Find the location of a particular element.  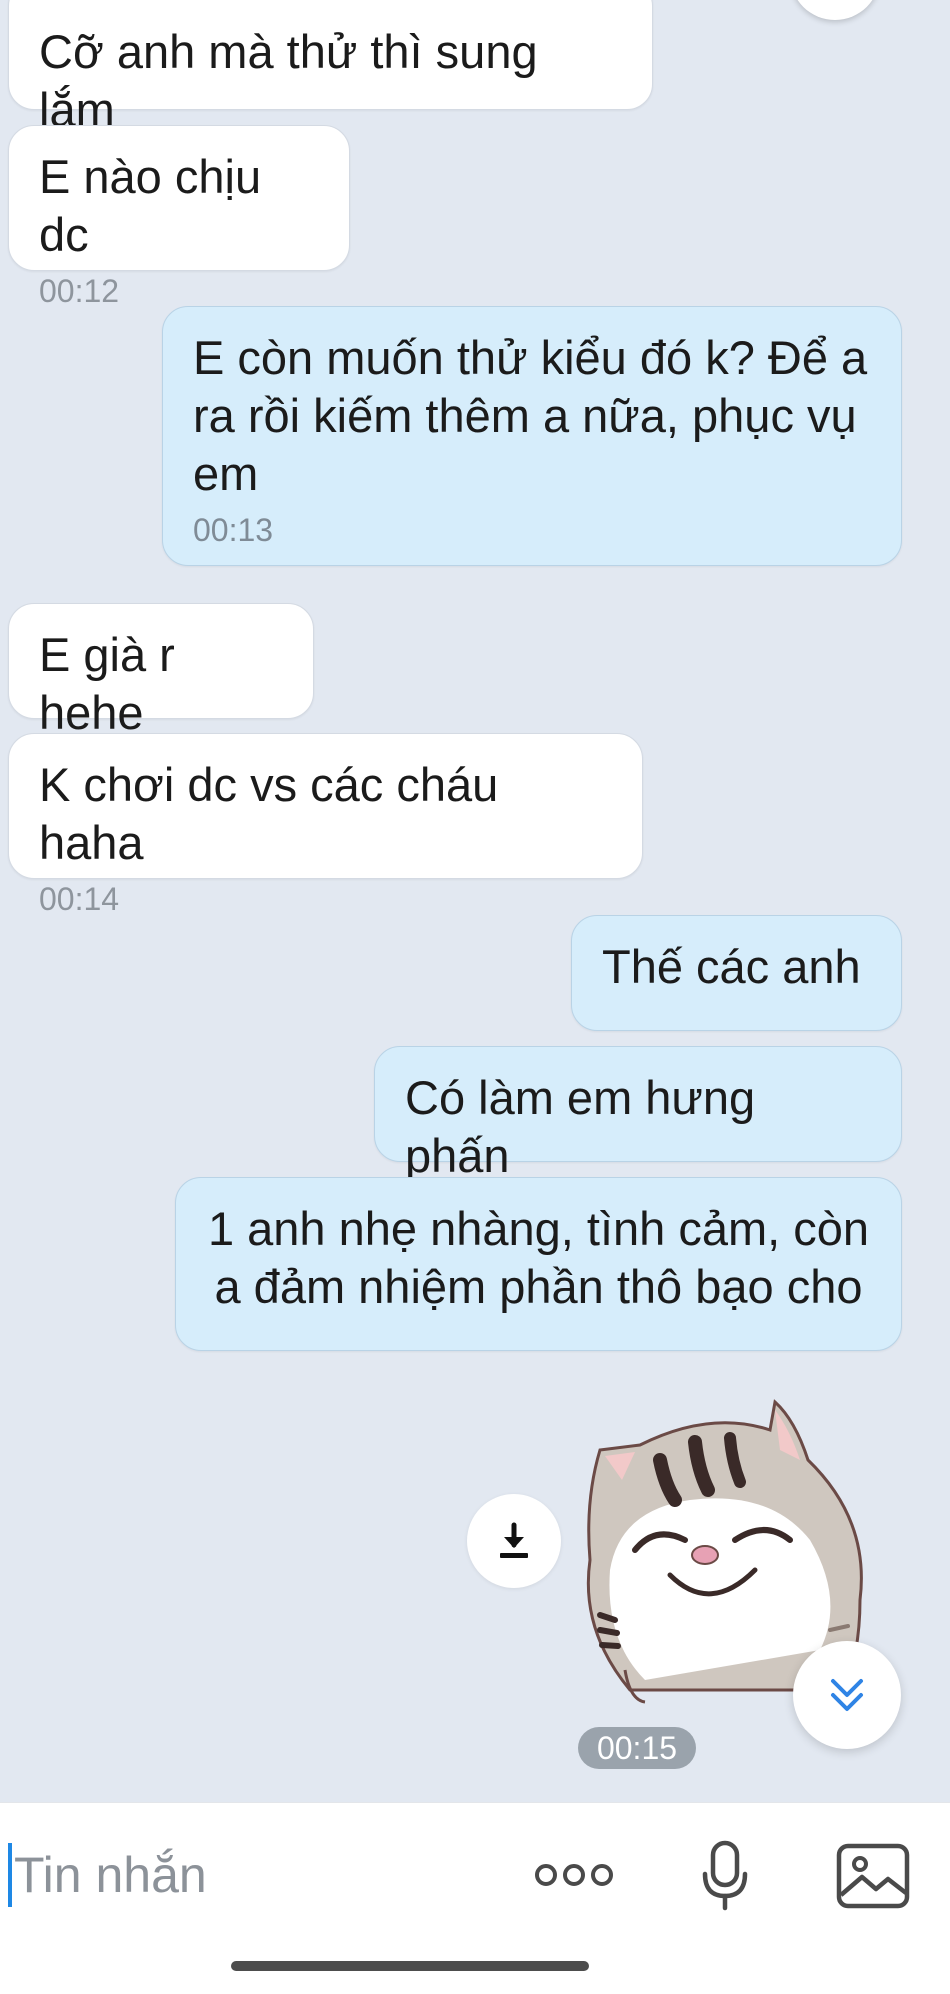

more-icon is located at coordinates (574, 1875).